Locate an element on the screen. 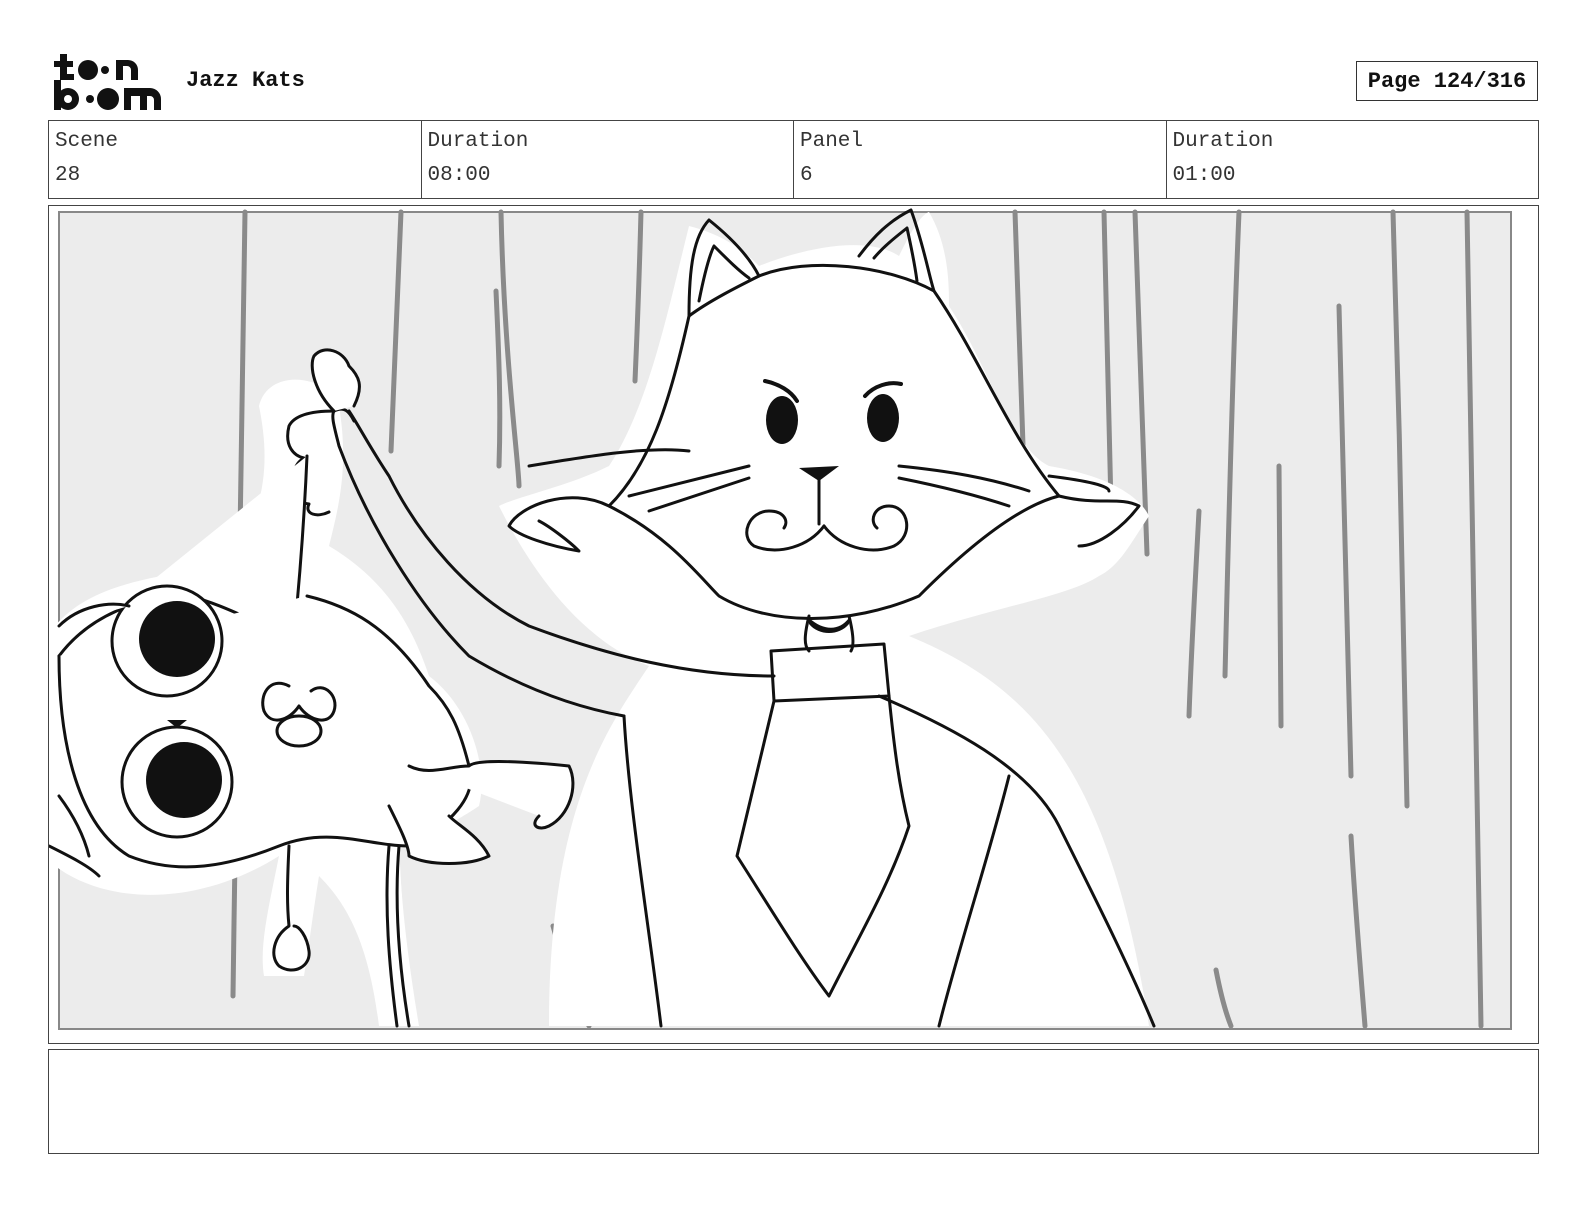  page-label: Page is located at coordinates (1394, 81).